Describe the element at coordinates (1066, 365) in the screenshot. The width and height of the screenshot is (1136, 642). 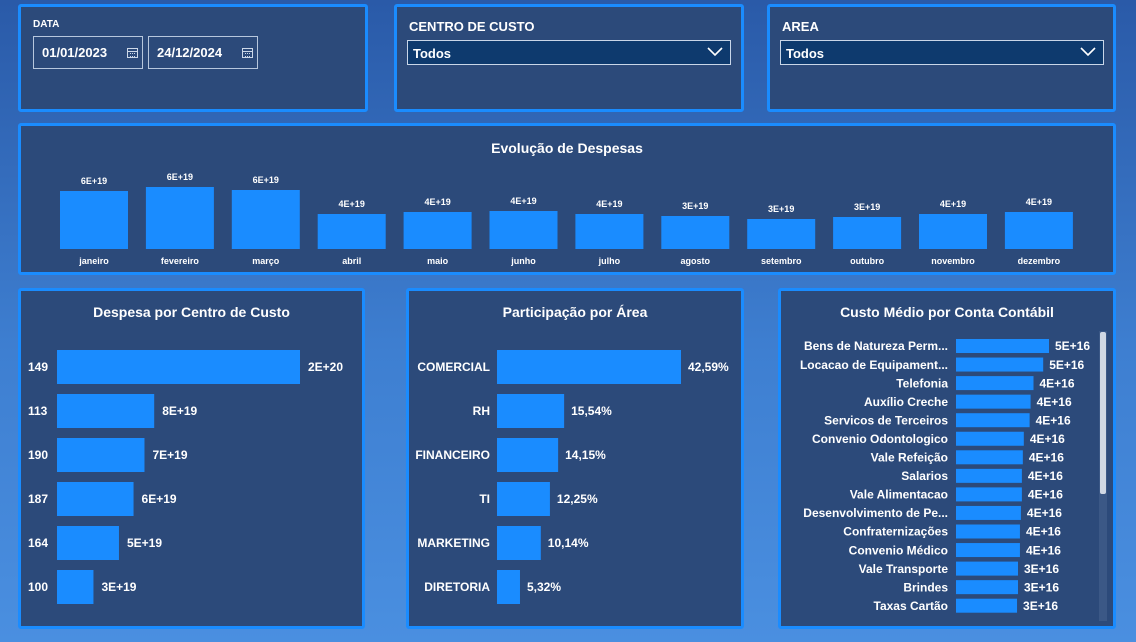
I see `bar-data-label: 5E+16` at that location.